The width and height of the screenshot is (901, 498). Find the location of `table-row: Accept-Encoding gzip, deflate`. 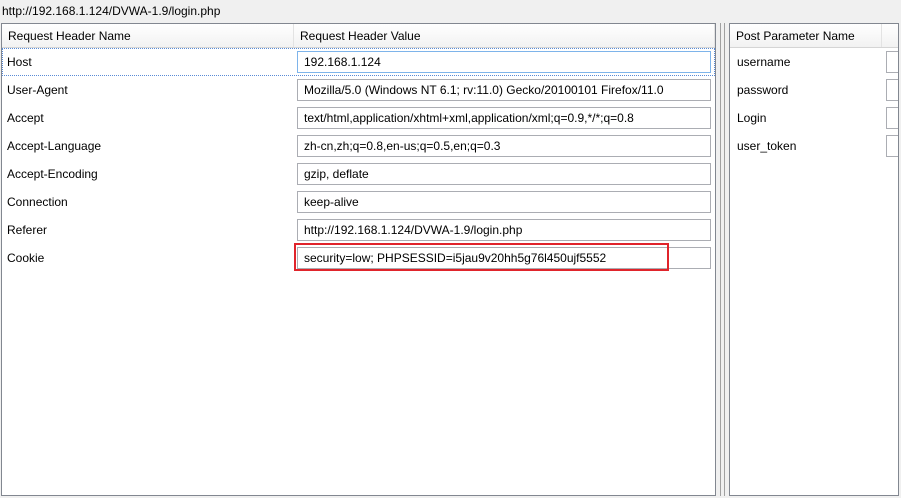

table-row: Accept-Encoding gzip, deflate is located at coordinates (358, 174).